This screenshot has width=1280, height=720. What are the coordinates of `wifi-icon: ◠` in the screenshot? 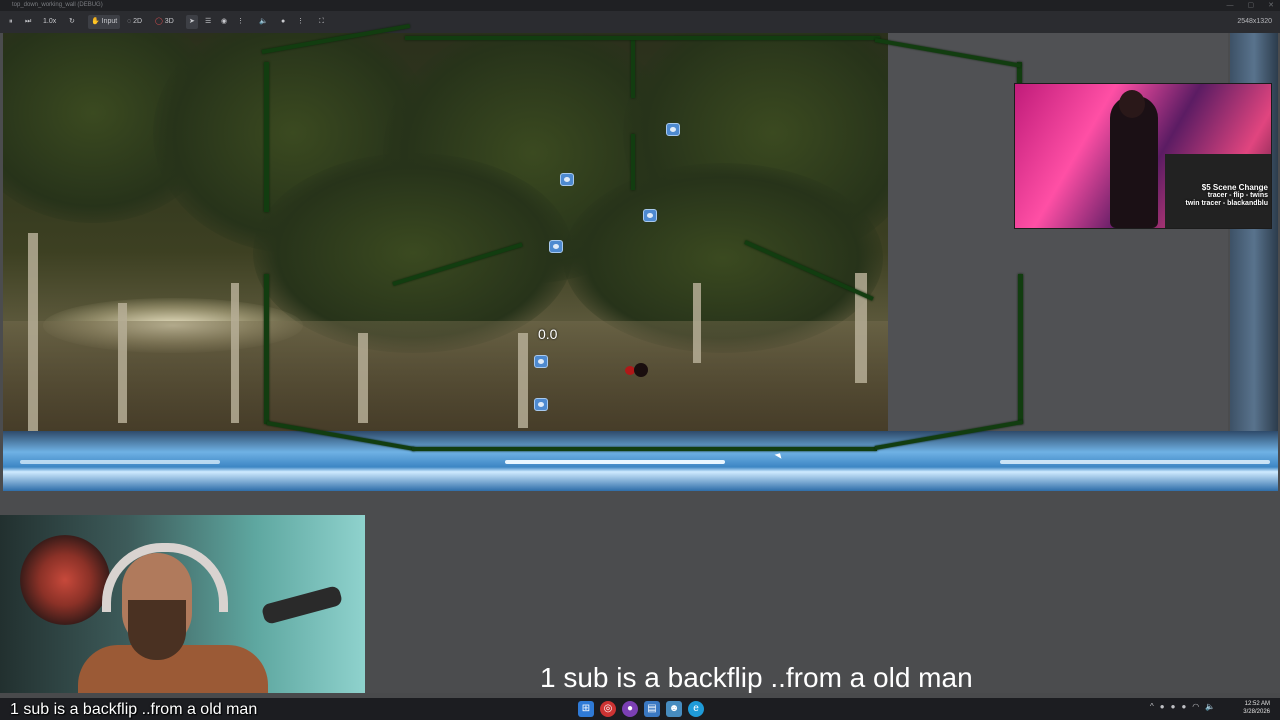 It's located at (1195, 706).